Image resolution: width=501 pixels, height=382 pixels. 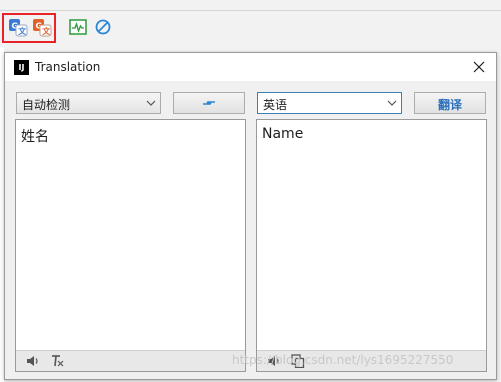 I want to click on swap-languages-button, so click(x=209, y=103).